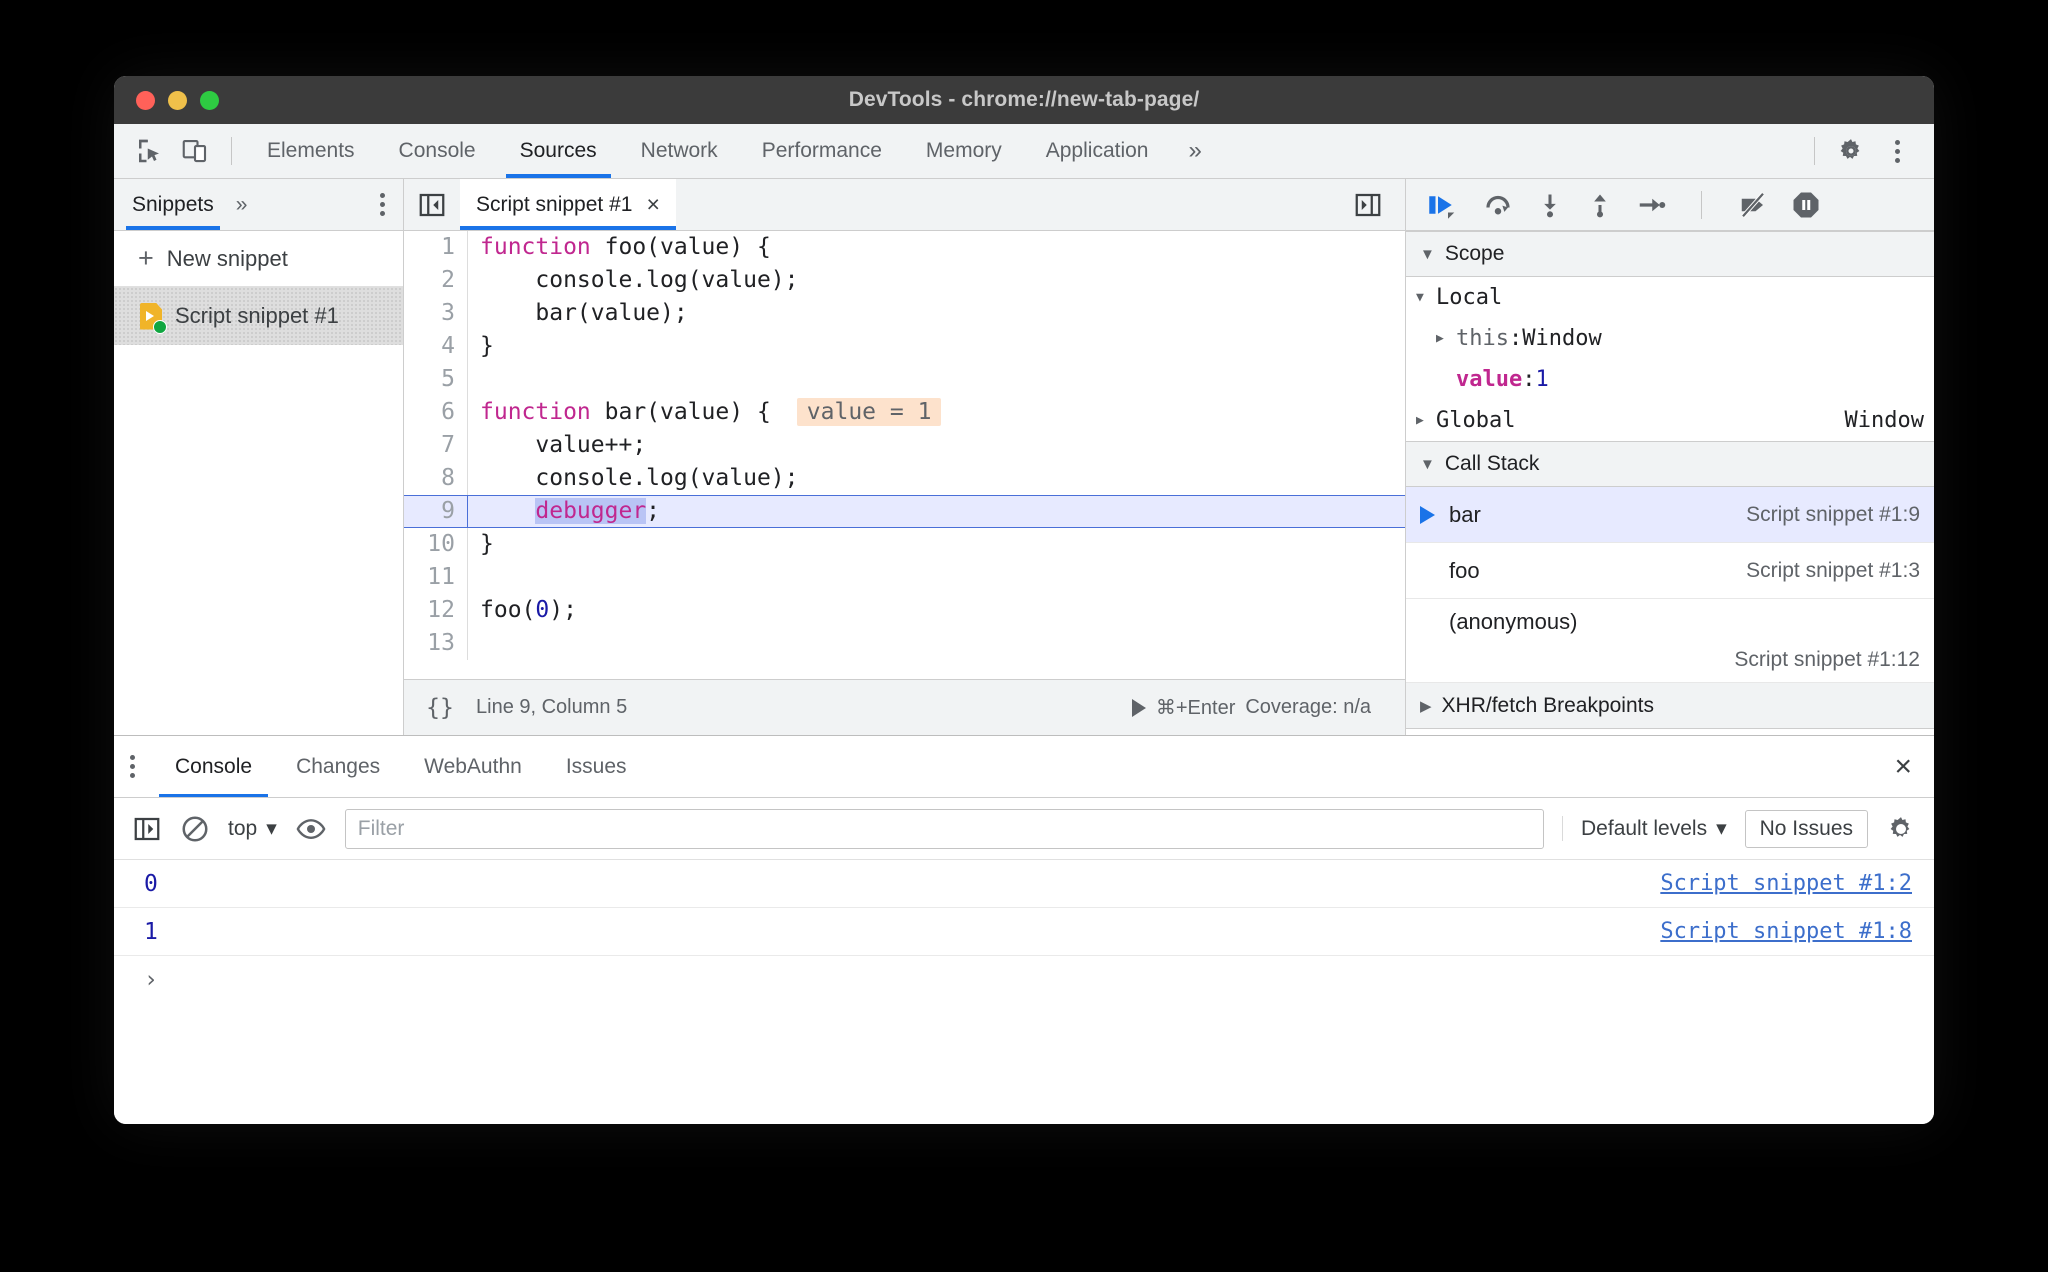  I want to click on scope-entry-value-var: value : 1, so click(1670, 379).